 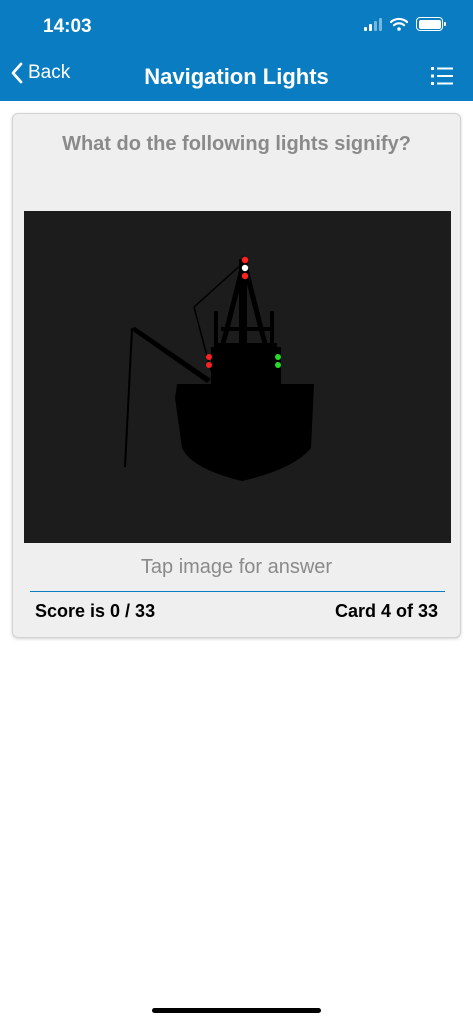 I want to click on card-counter: Card 4 of 33, so click(x=386, y=611).